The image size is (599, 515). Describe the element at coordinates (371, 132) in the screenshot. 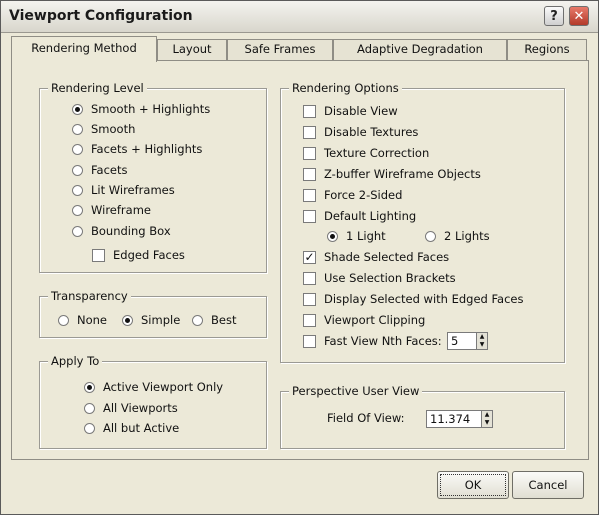

I see `checkbox-label: Disable Textures` at that location.